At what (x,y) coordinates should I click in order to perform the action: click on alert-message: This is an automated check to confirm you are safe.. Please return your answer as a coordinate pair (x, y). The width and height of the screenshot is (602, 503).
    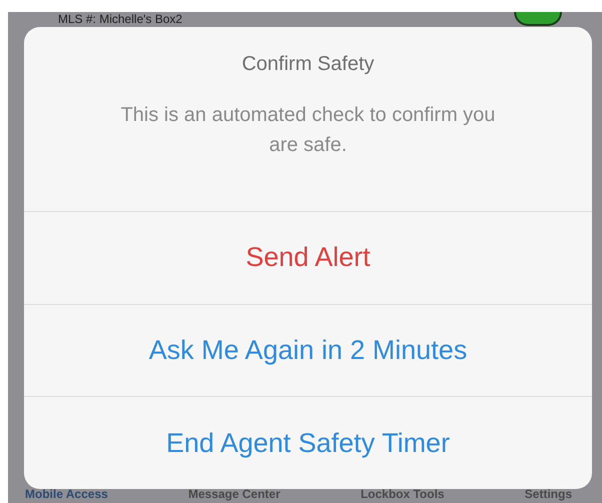
    Looking at the image, I should click on (308, 130).